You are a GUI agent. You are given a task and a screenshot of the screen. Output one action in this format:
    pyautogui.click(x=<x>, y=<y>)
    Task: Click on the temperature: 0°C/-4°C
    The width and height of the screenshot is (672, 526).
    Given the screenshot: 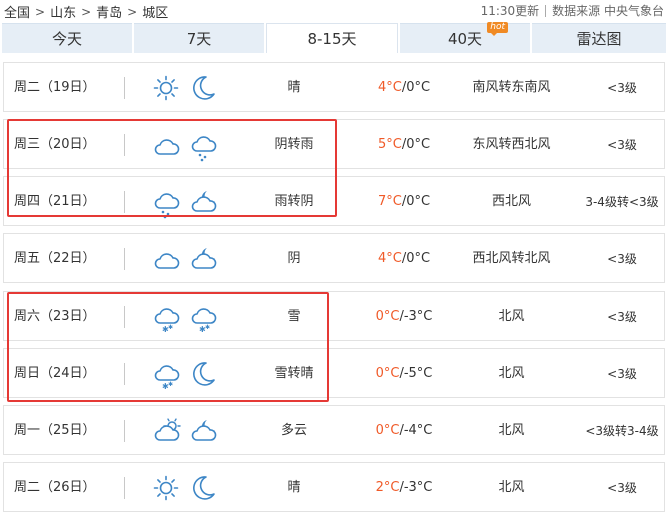 What is the action you would take?
    pyautogui.click(x=404, y=431)
    